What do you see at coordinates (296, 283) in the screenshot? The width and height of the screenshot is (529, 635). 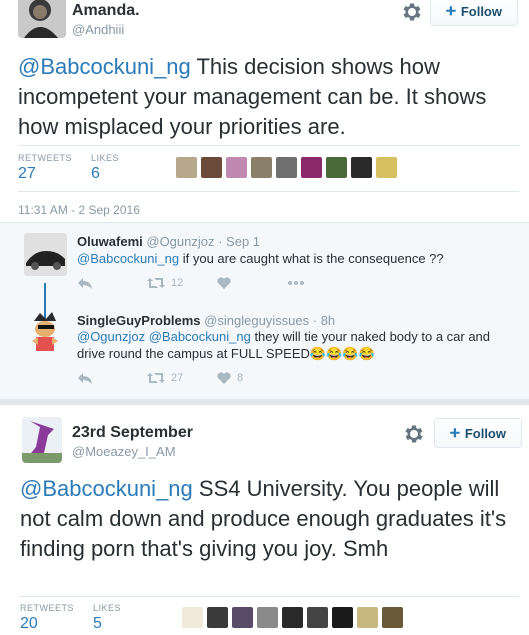 I see `more-icon` at bounding box center [296, 283].